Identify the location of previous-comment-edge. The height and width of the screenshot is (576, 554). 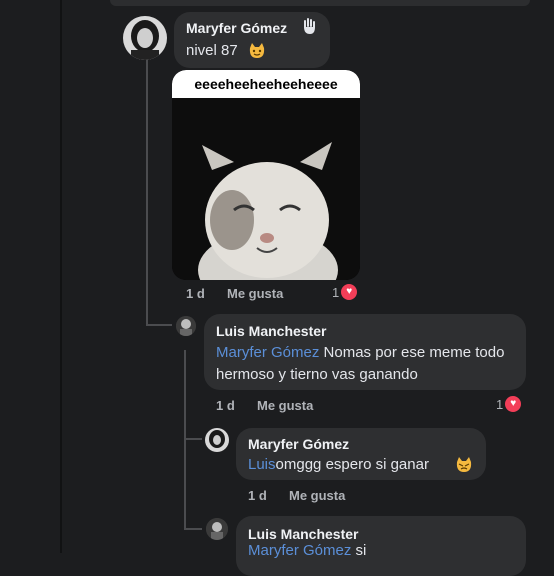
(320, 3).